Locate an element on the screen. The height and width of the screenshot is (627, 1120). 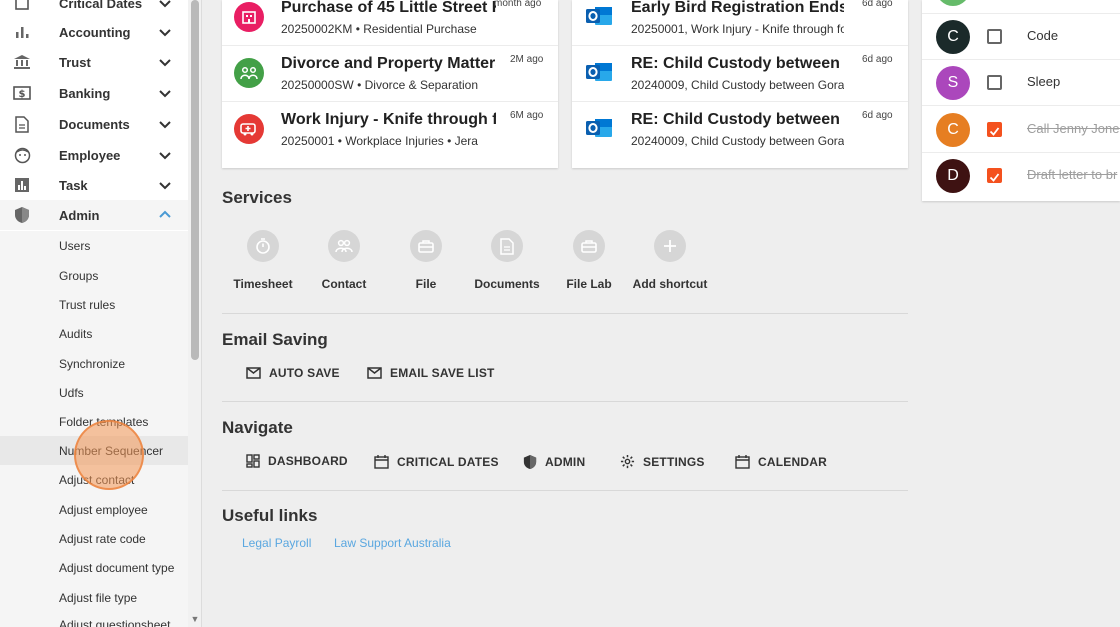
email-save-list-label: EMAIL SAVE LIST is located at coordinates (442, 373).